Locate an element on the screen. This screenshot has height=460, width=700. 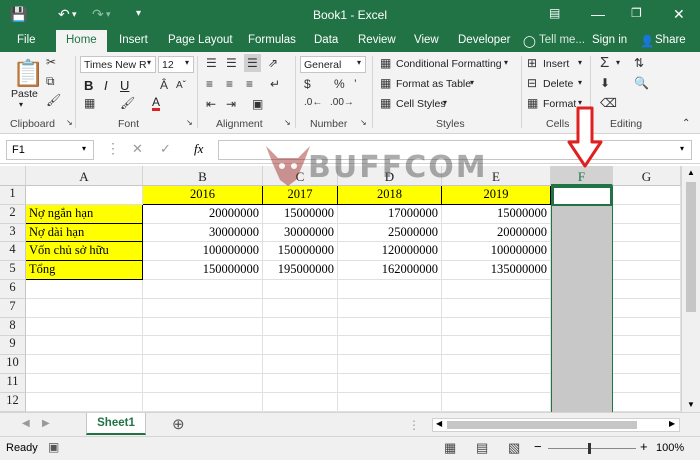
number-launcher-icon: ↘ is located at coordinates (363, 122).